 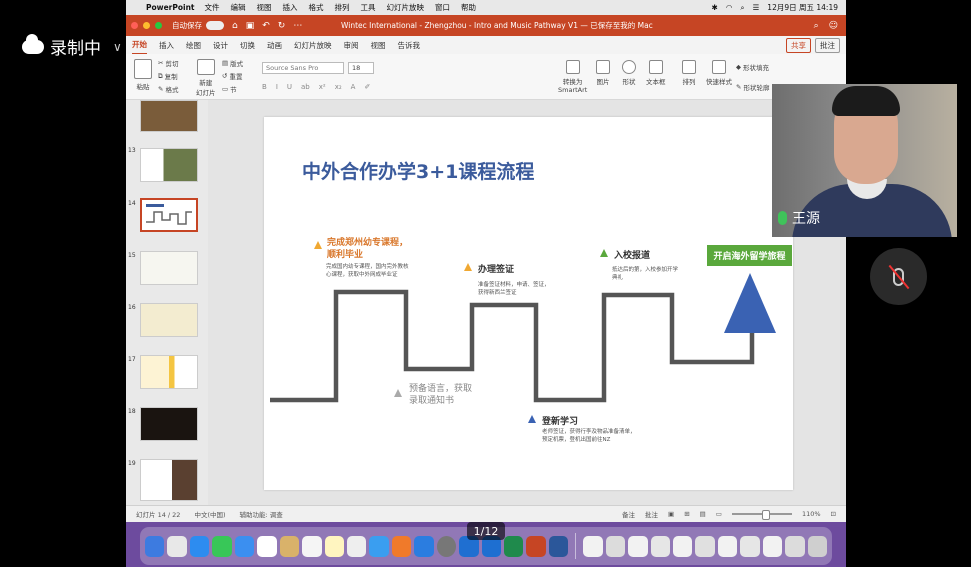 What do you see at coordinates (719, 514) in the screenshot?
I see `slideshow-view-icon: ▭` at bounding box center [719, 514].